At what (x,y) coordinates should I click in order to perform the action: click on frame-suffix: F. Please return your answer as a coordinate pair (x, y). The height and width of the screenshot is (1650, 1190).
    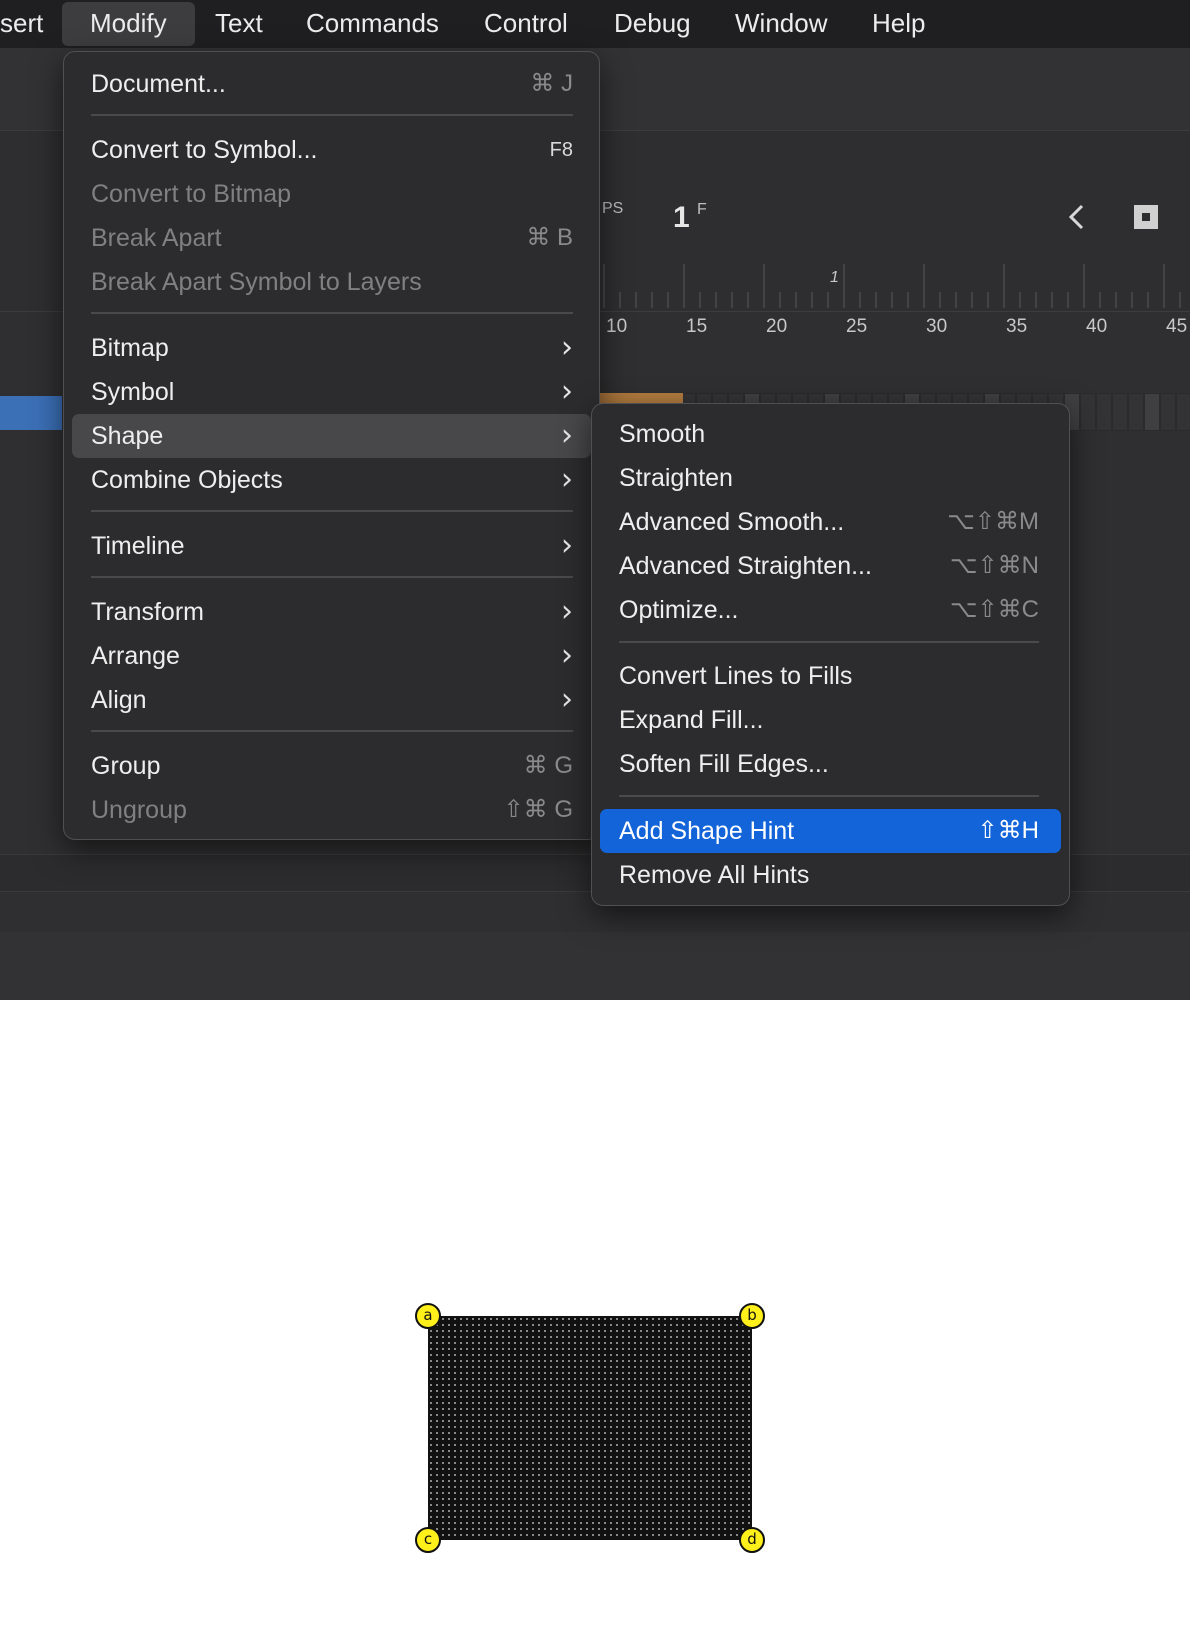
    Looking at the image, I should click on (702, 209).